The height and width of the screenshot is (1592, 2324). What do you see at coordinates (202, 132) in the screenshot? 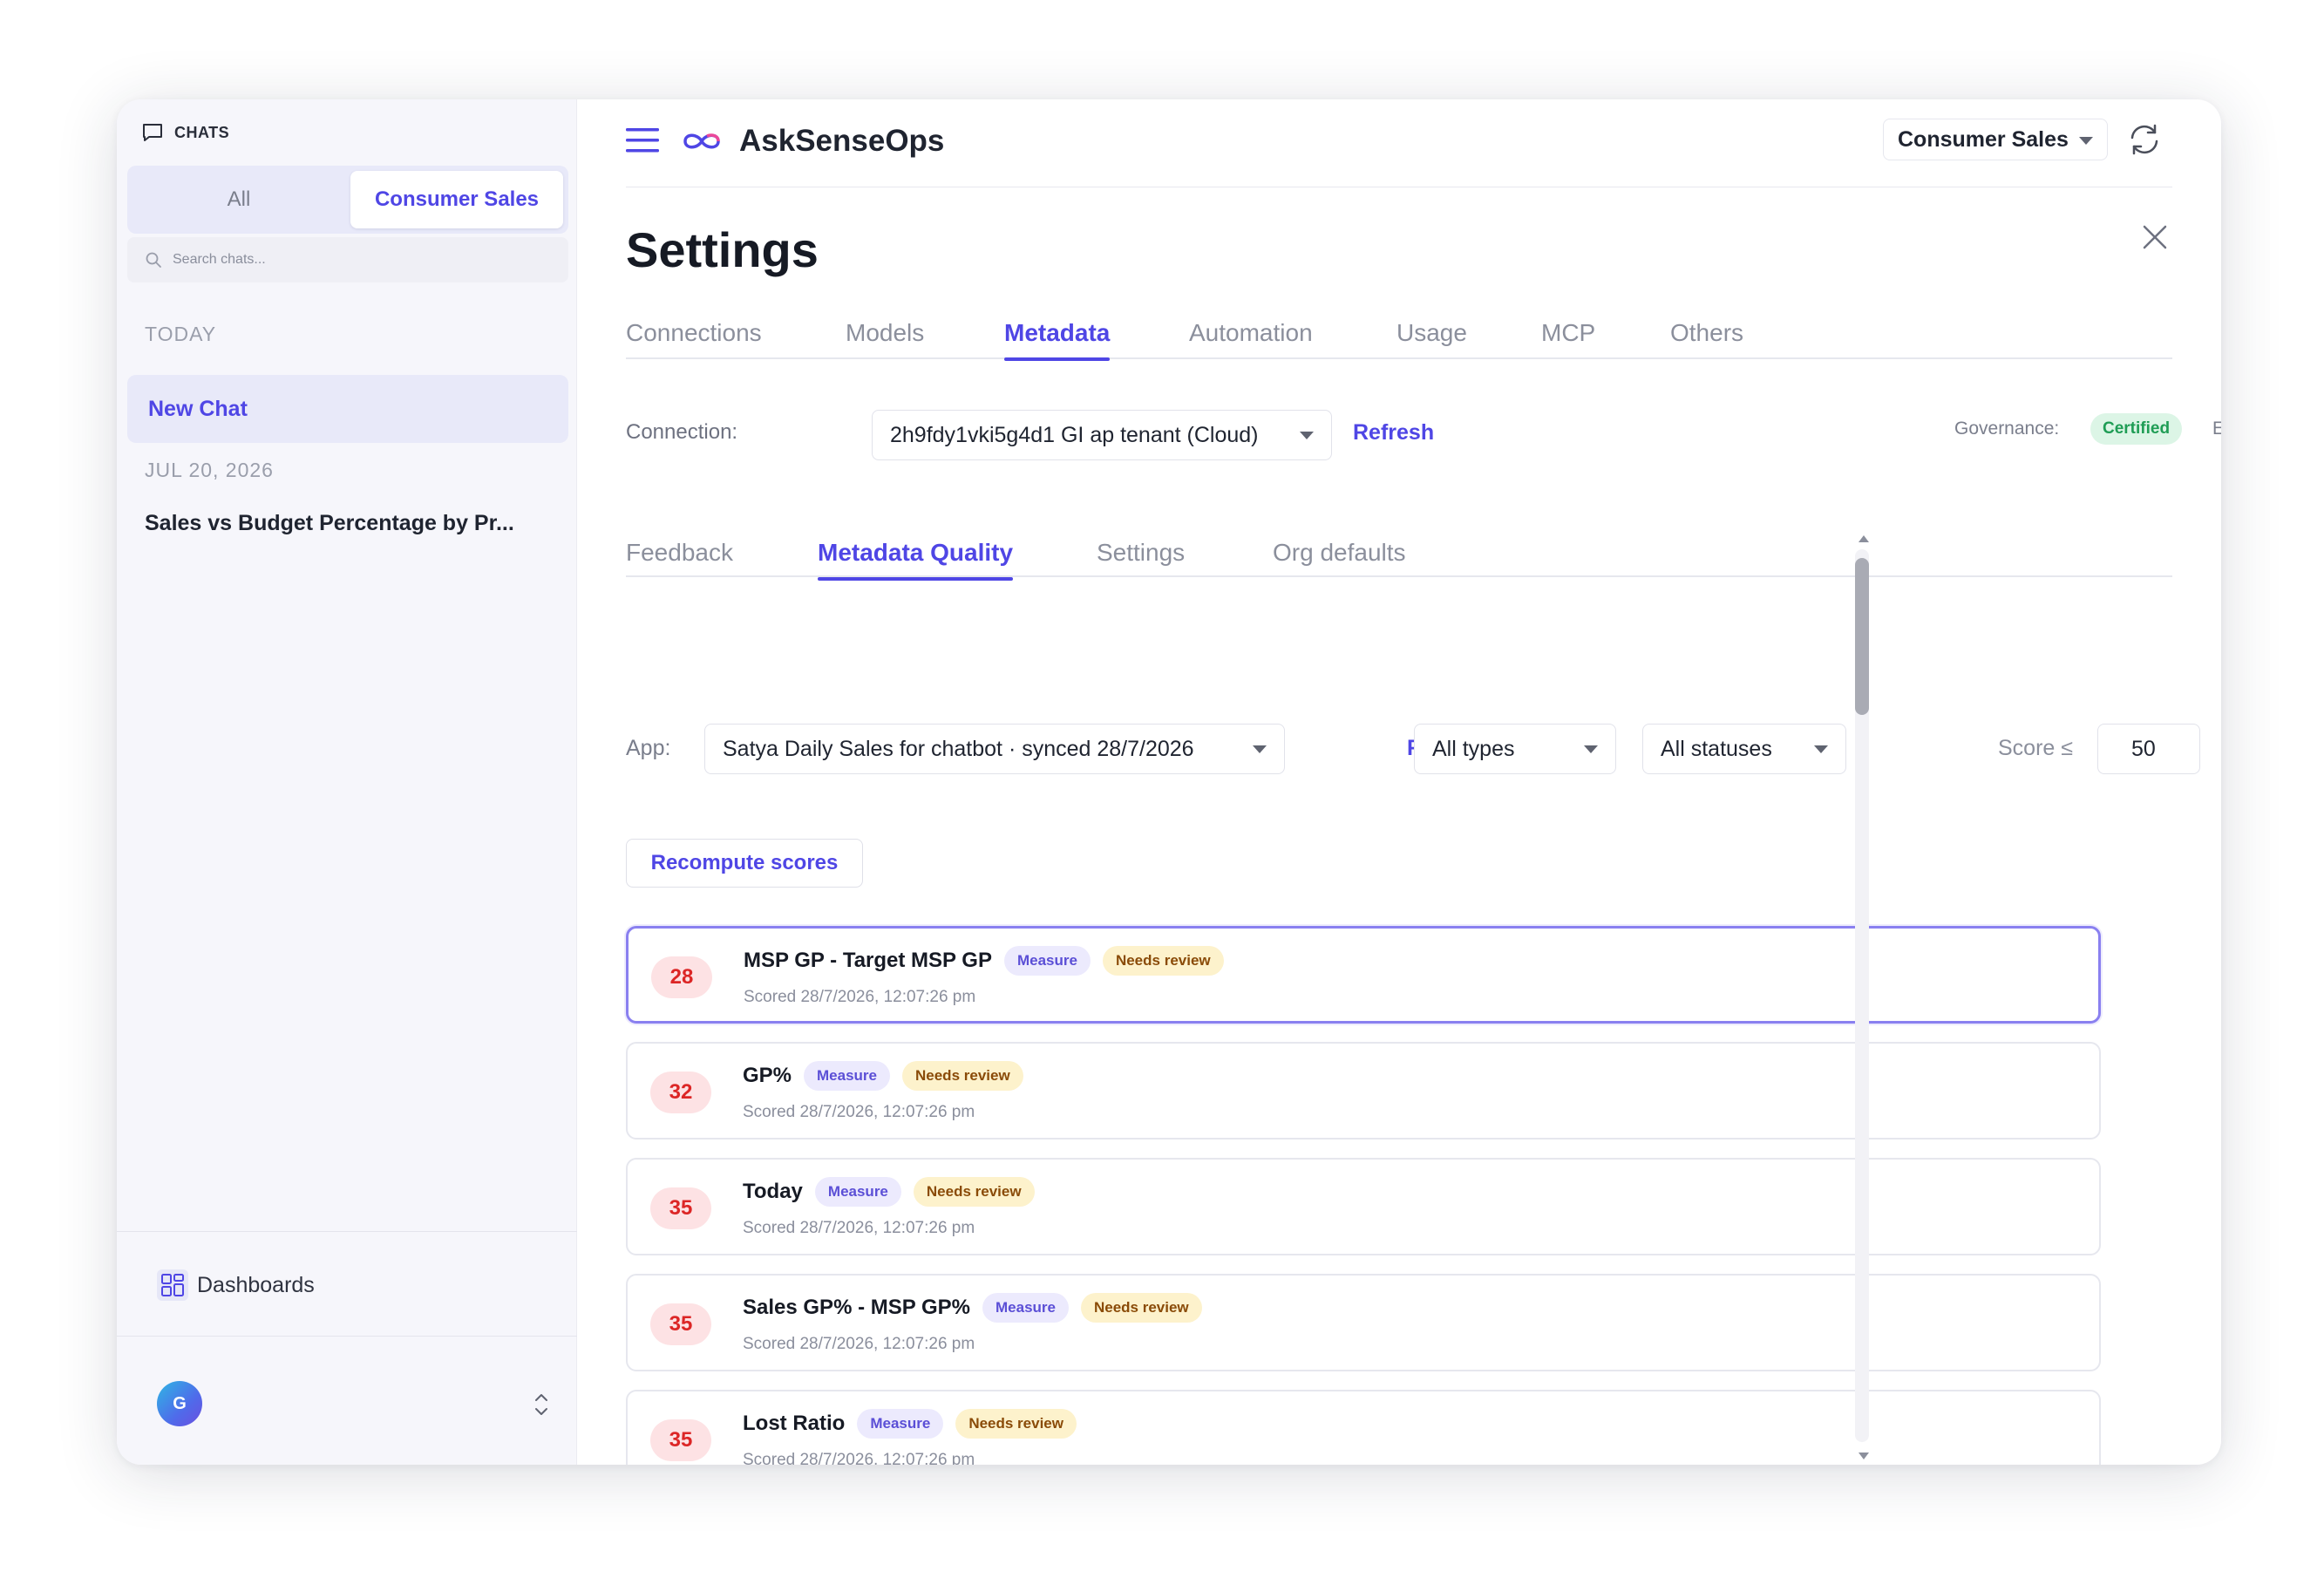
I see `chats-label: CHATS` at bounding box center [202, 132].